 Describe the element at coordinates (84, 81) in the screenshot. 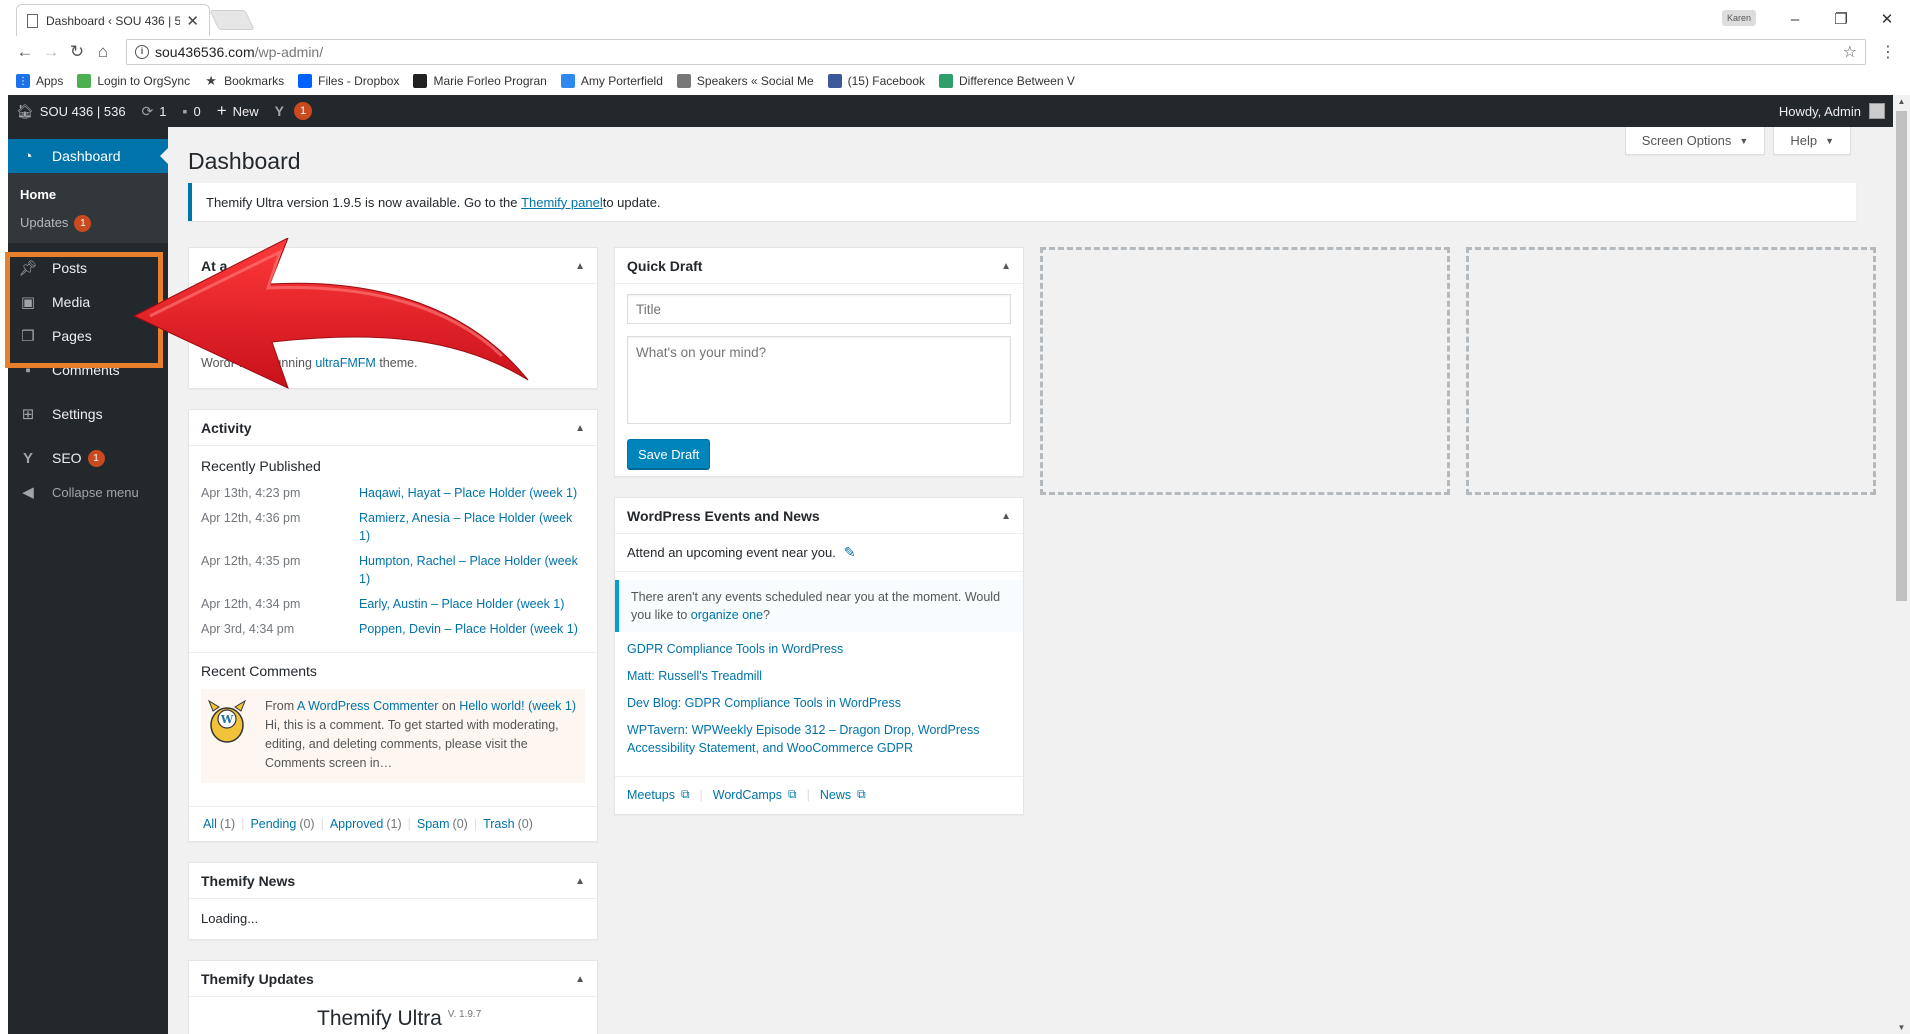

I see `orgsync-icon` at that location.